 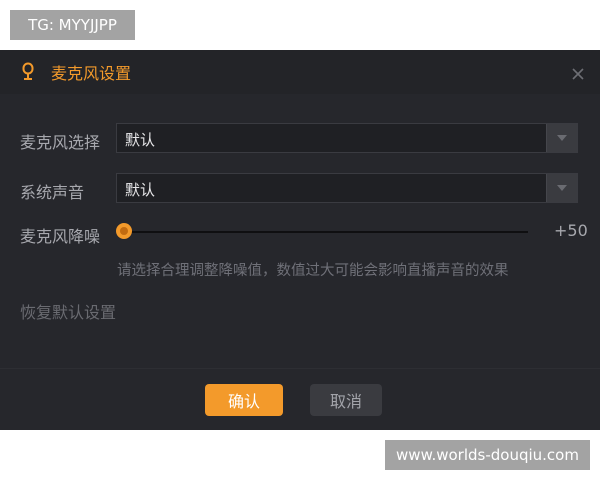 What do you see at coordinates (487, 455) in the screenshot?
I see `watermark-bottom: www.worlds-douqiu.com` at bounding box center [487, 455].